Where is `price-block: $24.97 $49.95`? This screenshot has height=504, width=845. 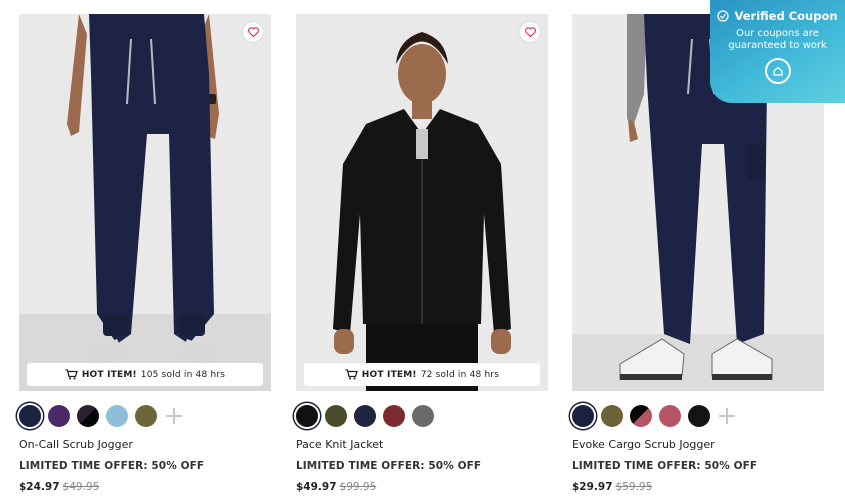 price-block: $24.97 $49.95 is located at coordinates (145, 487).